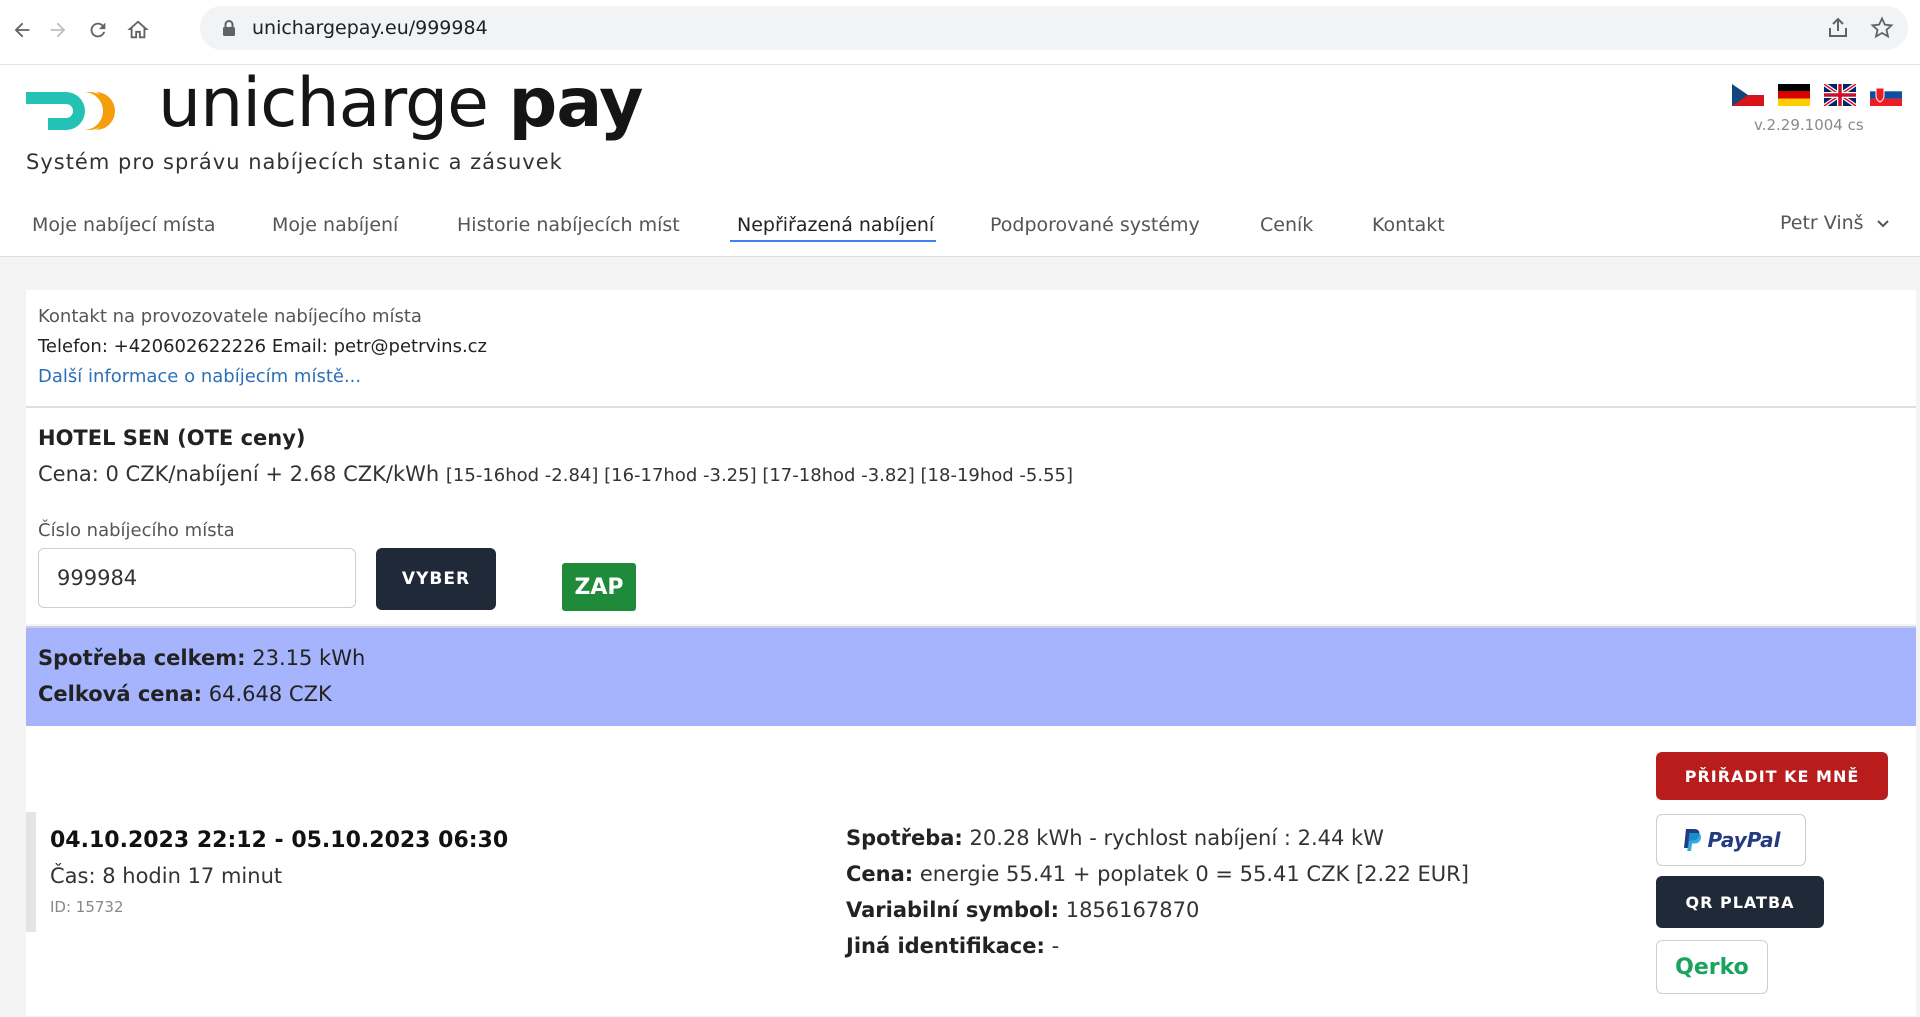 This screenshot has width=1920, height=1017. What do you see at coordinates (599, 587) in the screenshot?
I see `switch-on-button: ZAP` at bounding box center [599, 587].